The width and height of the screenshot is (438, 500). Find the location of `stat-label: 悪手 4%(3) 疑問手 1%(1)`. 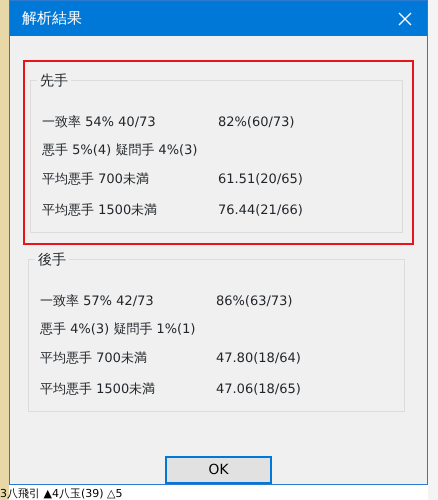

stat-label: 悪手 4%(3) 疑問手 1%(1) is located at coordinates (118, 330).